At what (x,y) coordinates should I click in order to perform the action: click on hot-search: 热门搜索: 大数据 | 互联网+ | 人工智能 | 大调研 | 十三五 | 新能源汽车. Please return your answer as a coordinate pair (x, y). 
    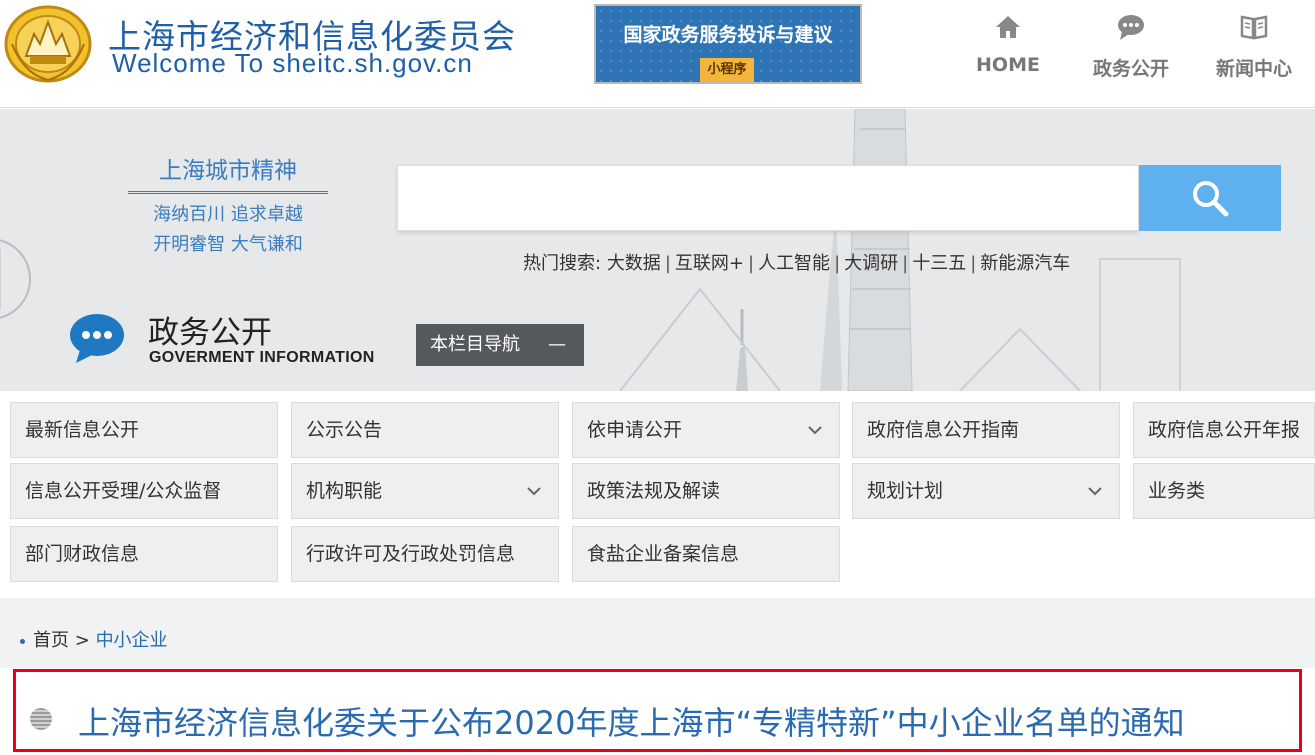
    Looking at the image, I should click on (796, 262).